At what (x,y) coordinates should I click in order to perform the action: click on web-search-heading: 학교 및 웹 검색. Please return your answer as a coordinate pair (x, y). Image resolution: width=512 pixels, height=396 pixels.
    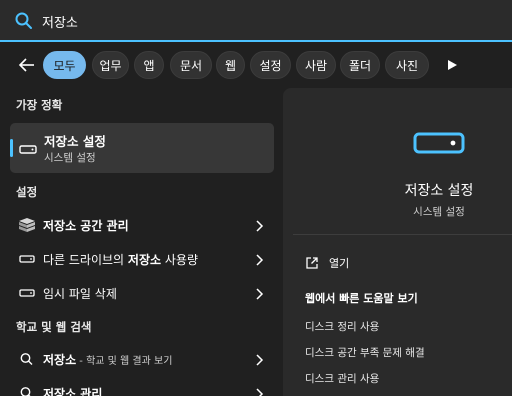
    Looking at the image, I should click on (54, 327).